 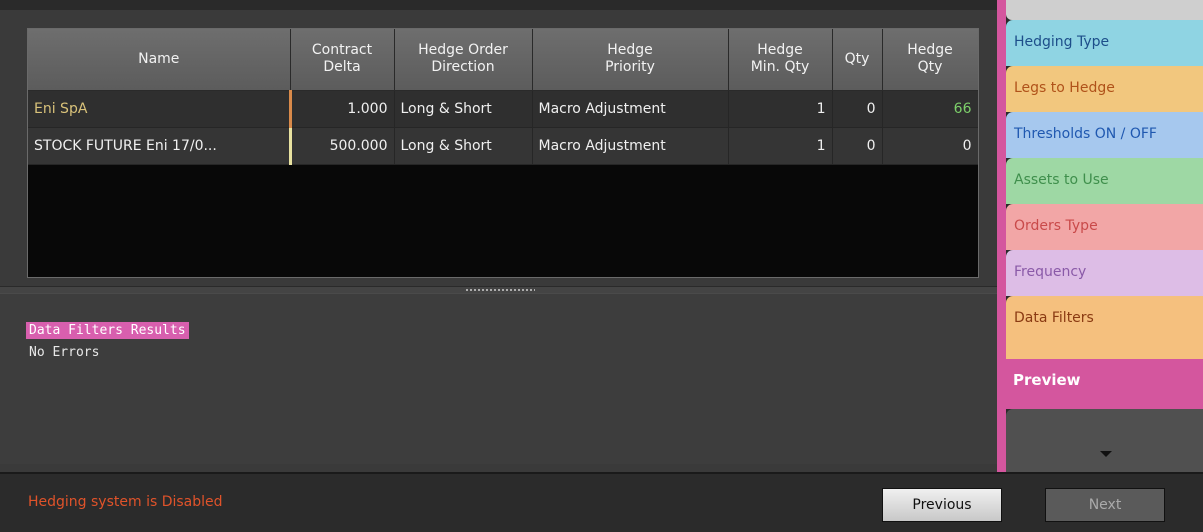 What do you see at coordinates (857, 60) in the screenshot?
I see `column-header-qty: Qty` at bounding box center [857, 60].